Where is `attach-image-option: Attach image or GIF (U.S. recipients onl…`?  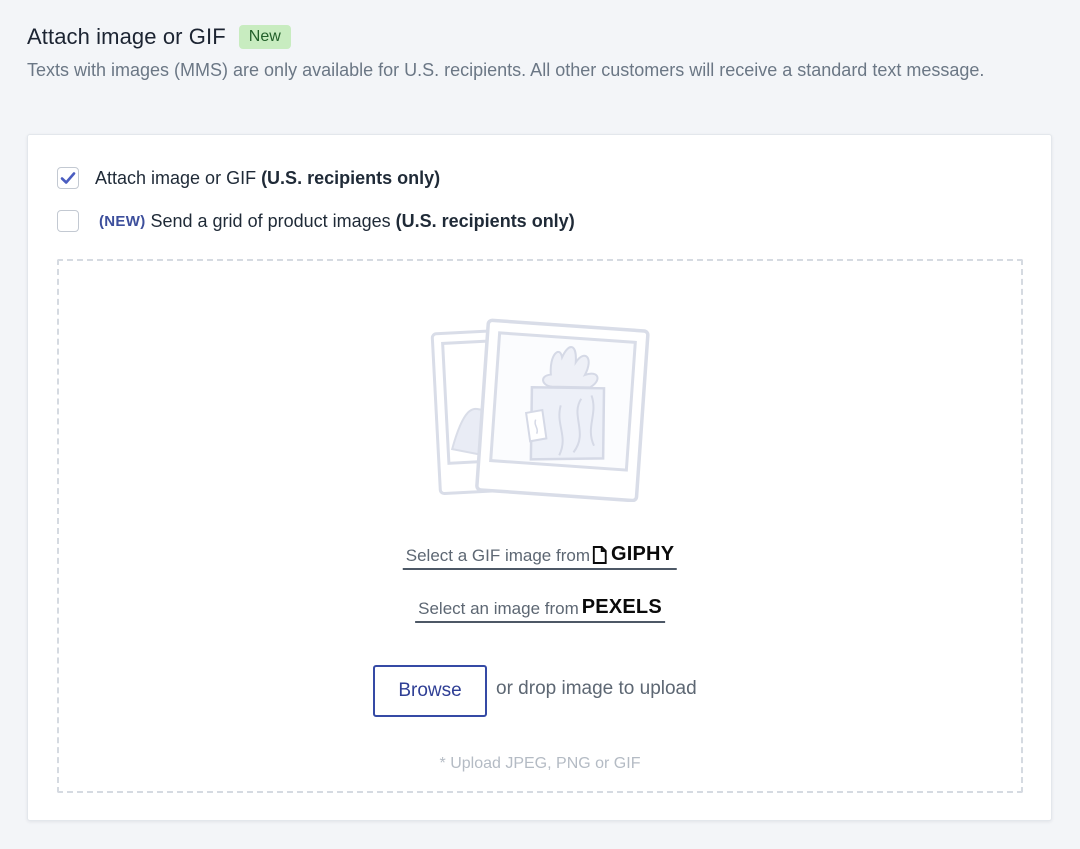 attach-image-option: Attach image or GIF (U.S. recipients onl… is located at coordinates (248, 178).